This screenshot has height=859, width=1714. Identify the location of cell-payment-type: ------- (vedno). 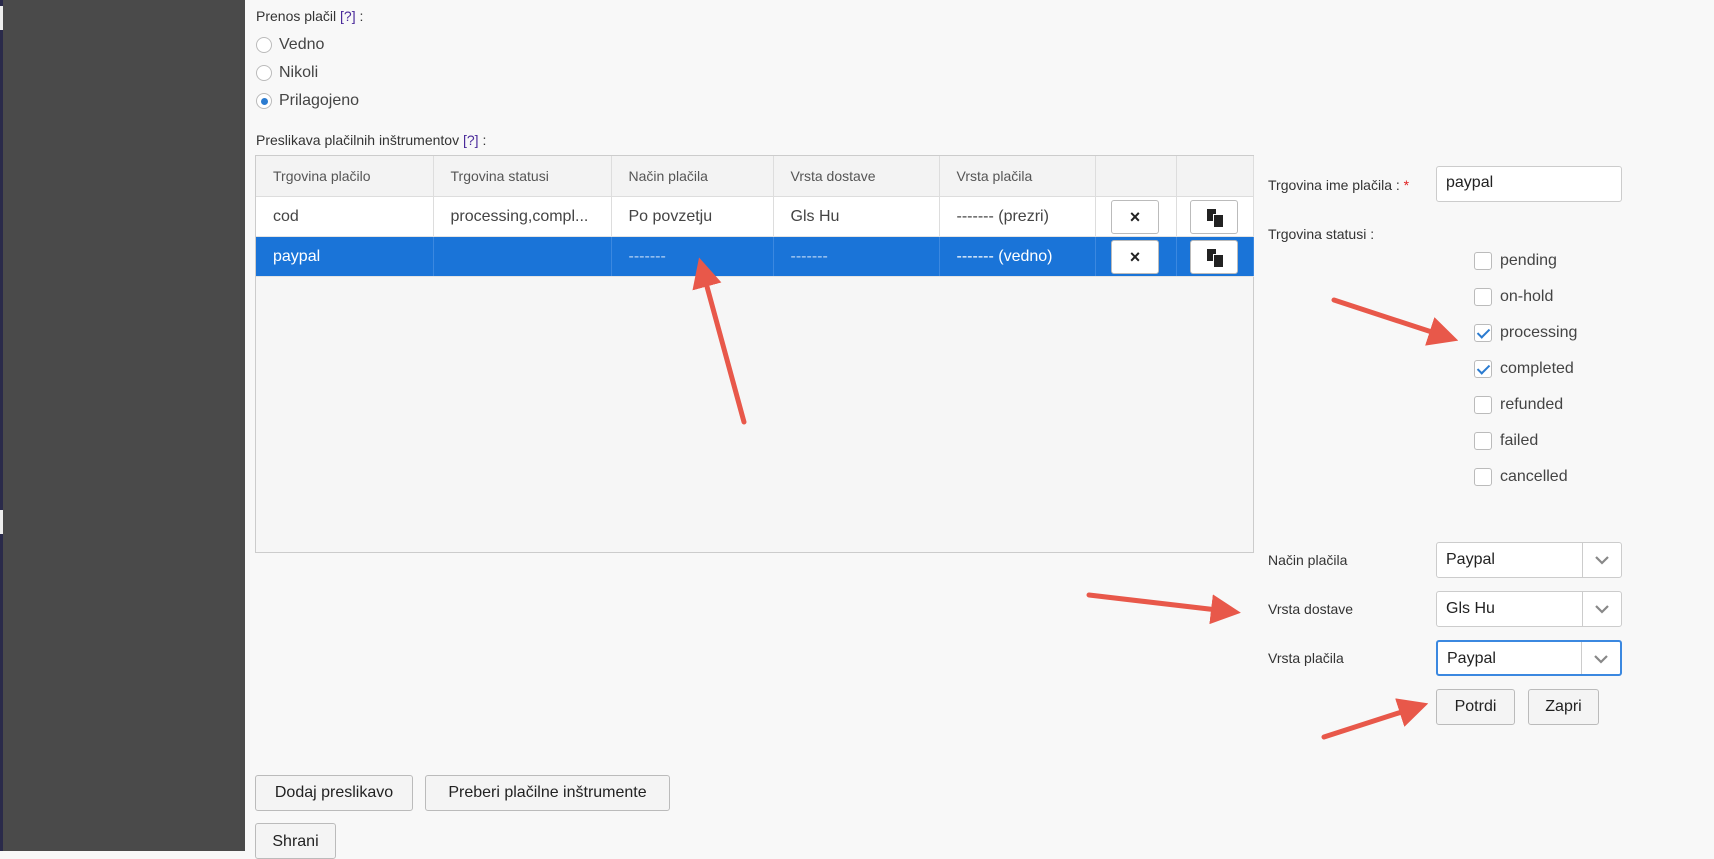
(1017, 256).